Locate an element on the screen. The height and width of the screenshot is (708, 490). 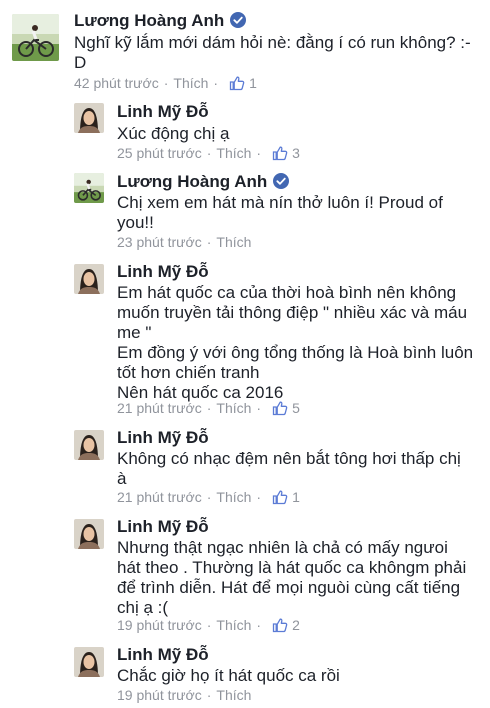
comment-time: 42 phút trước is located at coordinates (116, 83).